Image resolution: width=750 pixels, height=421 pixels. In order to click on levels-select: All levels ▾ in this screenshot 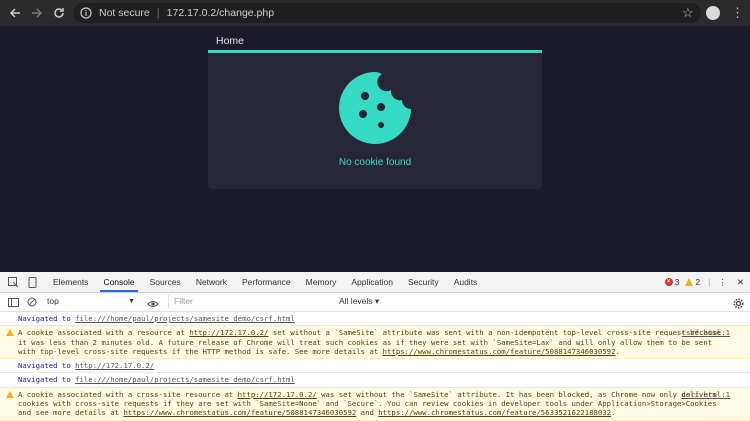, I will do `click(359, 301)`.